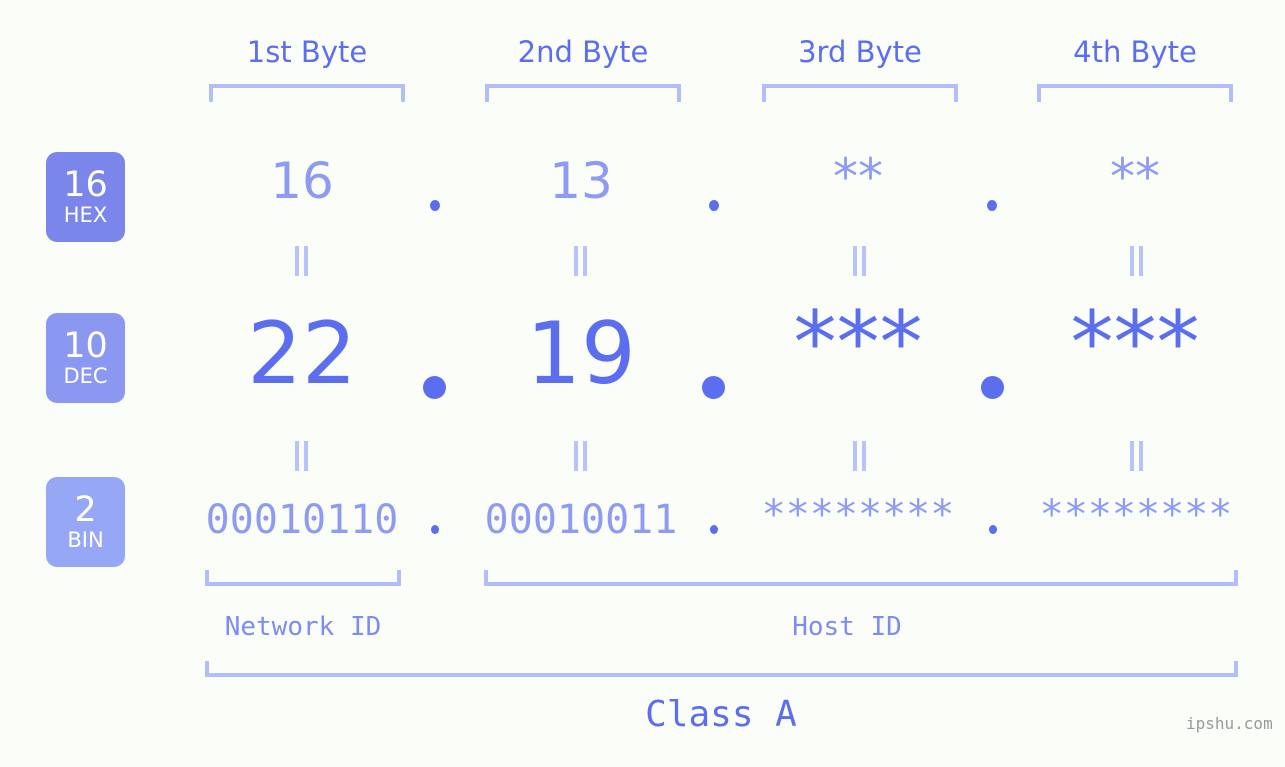  I want to click on site-watermark: ipshu.com, so click(1229, 723).